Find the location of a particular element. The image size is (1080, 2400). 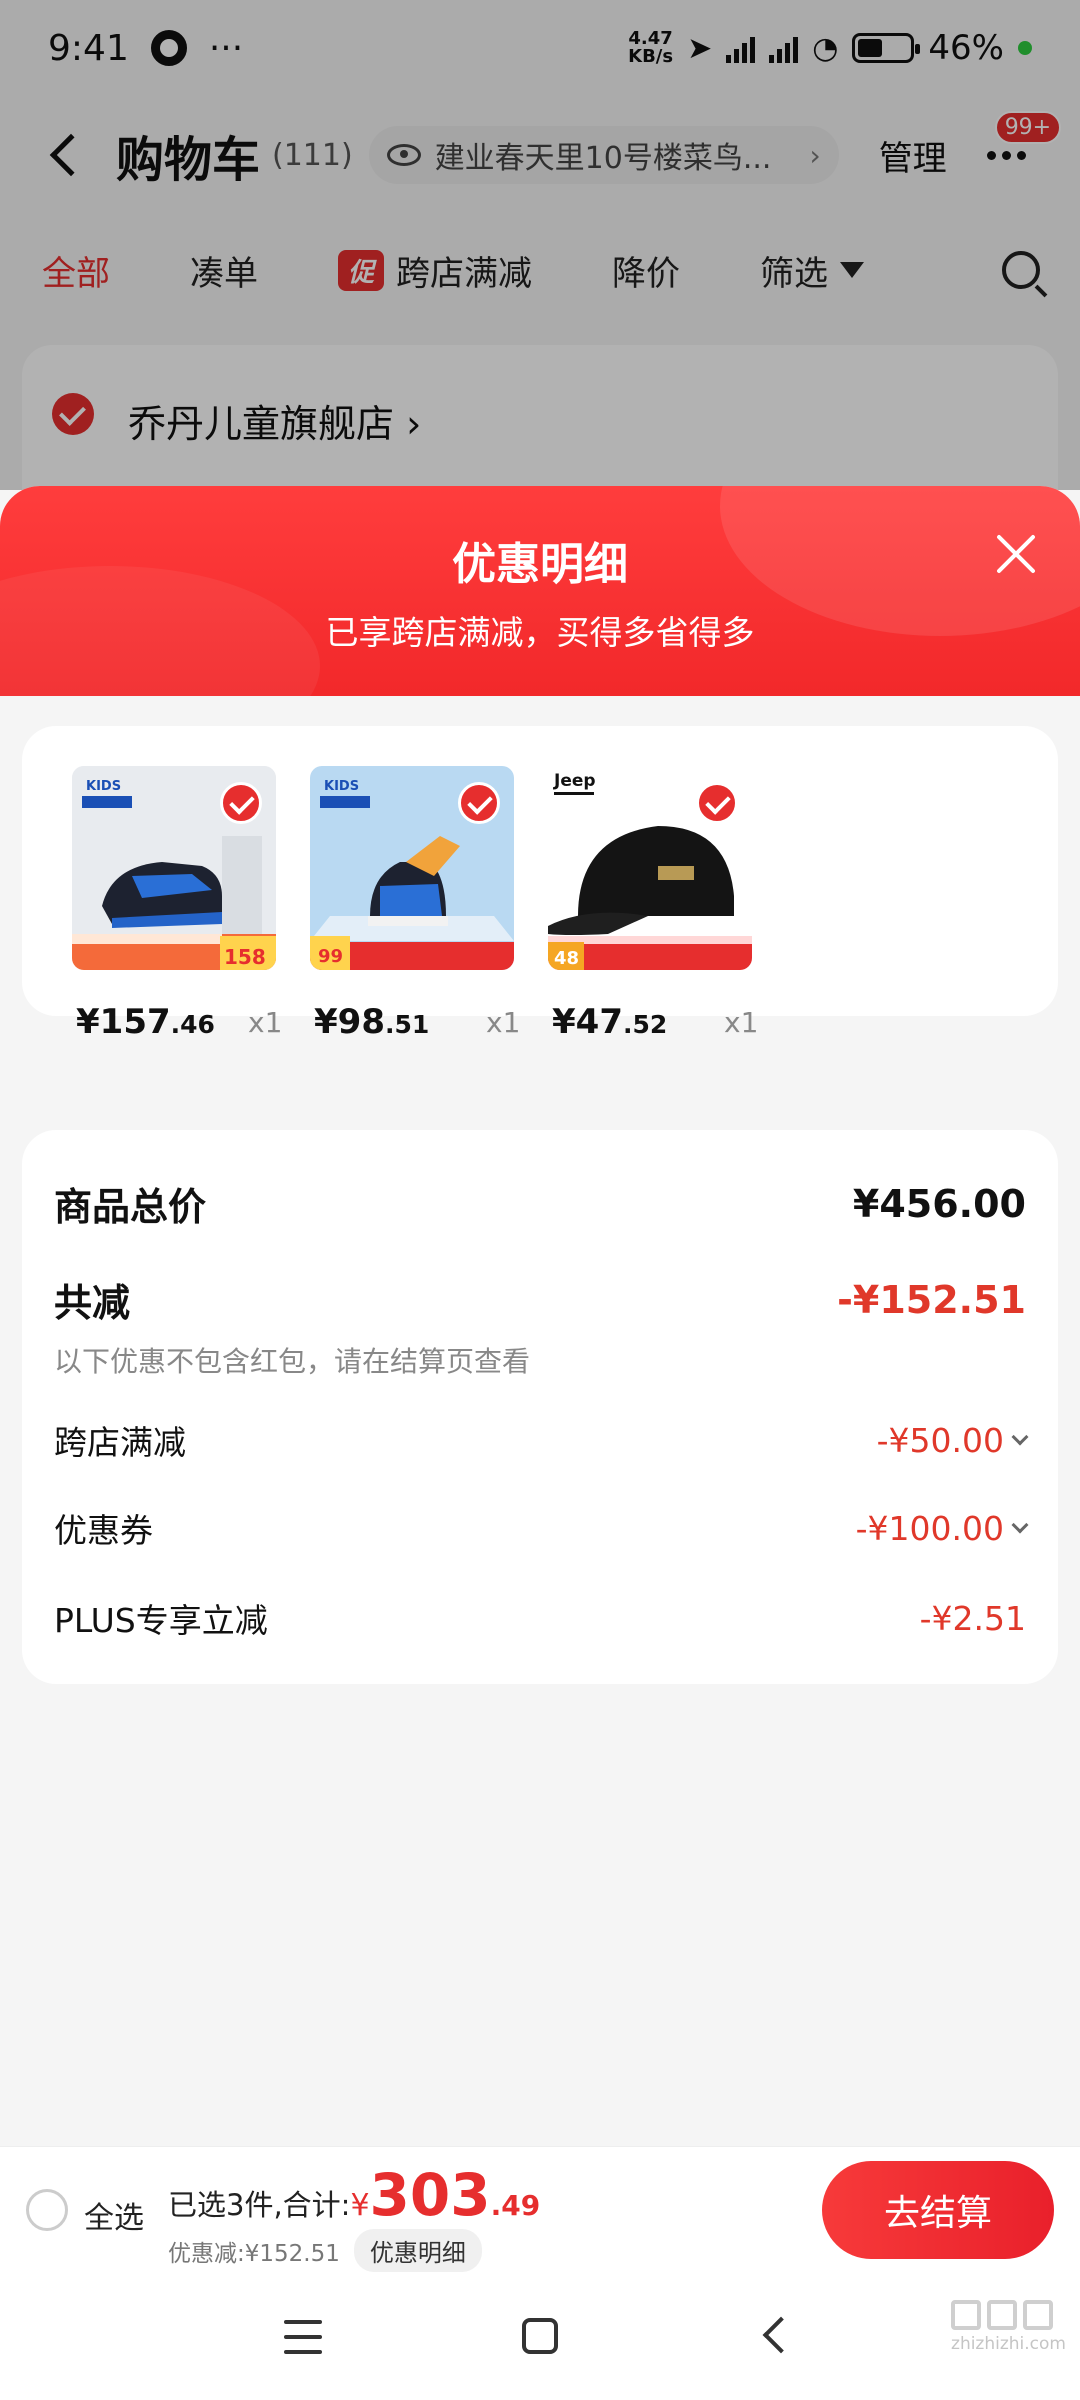

recent-apps-icon is located at coordinates (303, 2337).